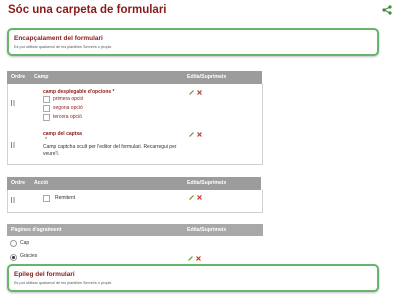 This screenshot has width=400, height=308. Describe the element at coordinates (46, 198) in the screenshot. I see `action-checkbox` at that location.